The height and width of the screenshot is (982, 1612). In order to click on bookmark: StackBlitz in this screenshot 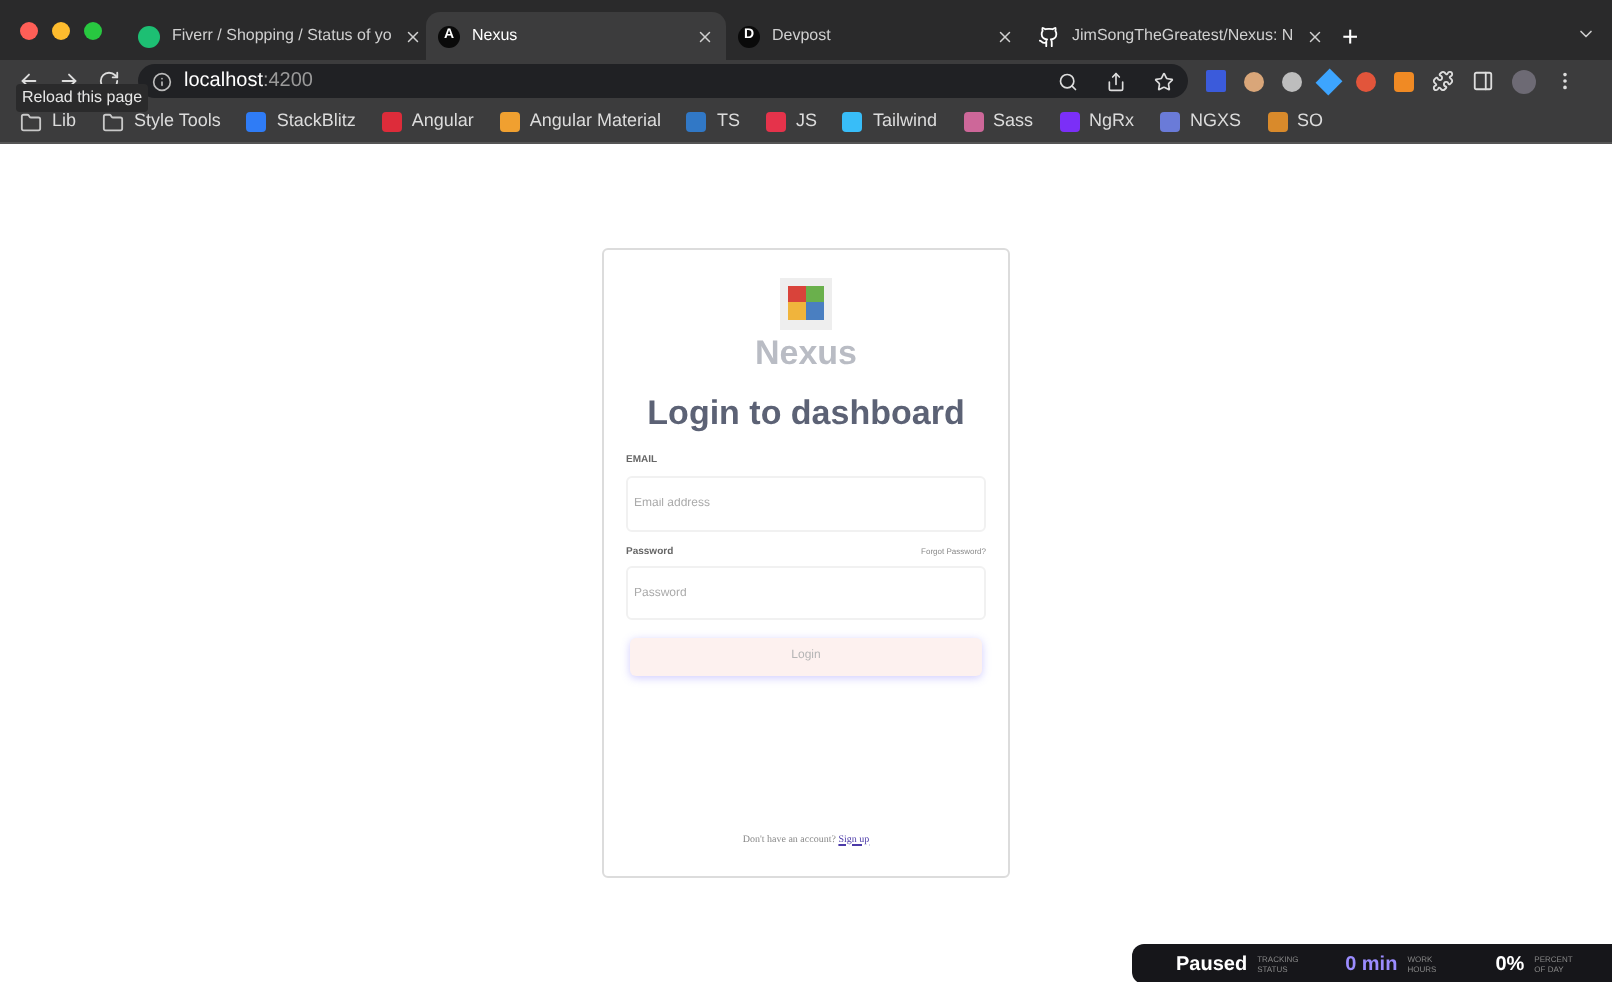, I will do `click(301, 122)`.